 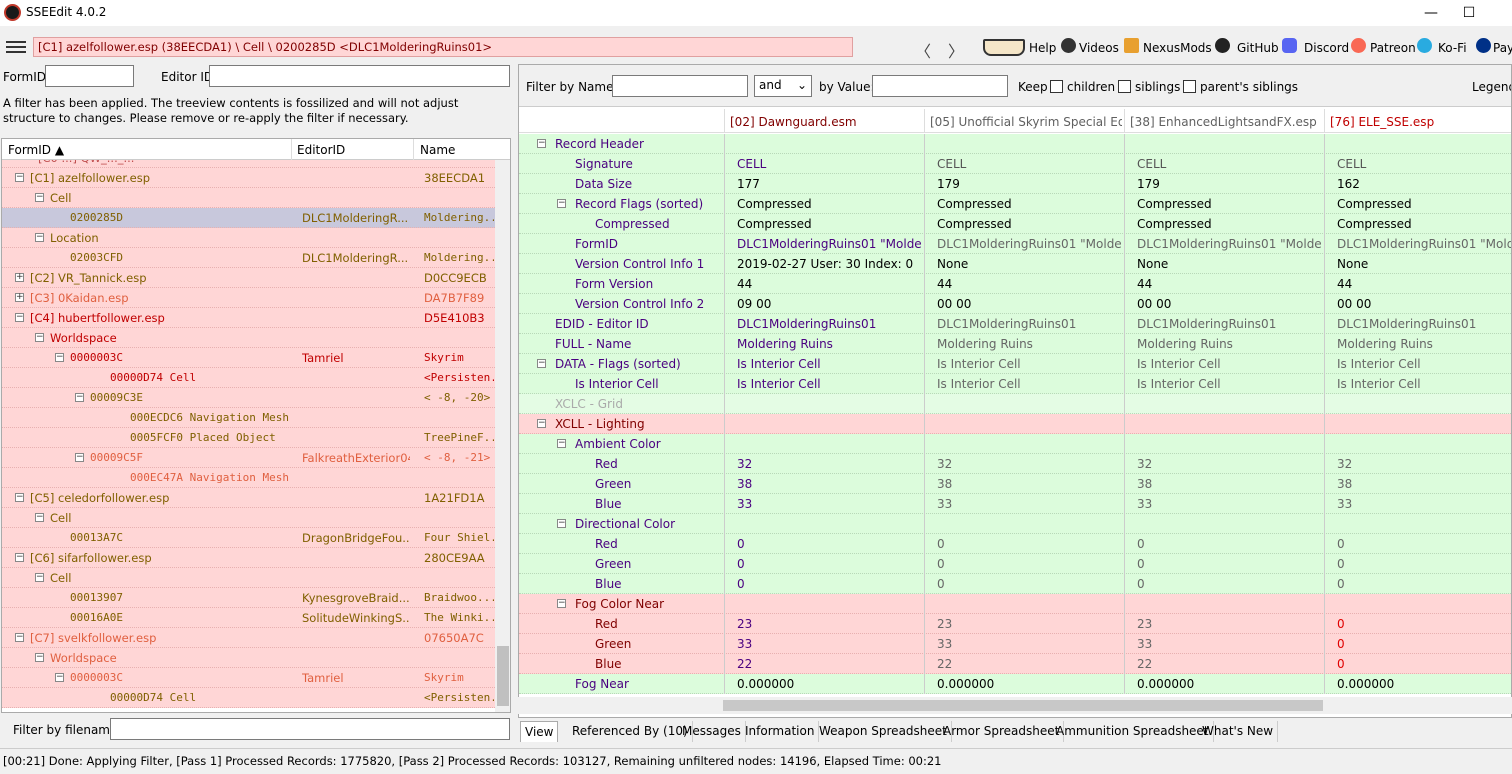 I want to click on formid-input, so click(x=89, y=76).